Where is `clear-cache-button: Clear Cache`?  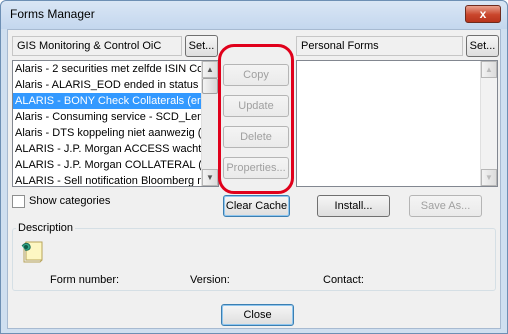 clear-cache-button: Clear Cache is located at coordinates (256, 206).